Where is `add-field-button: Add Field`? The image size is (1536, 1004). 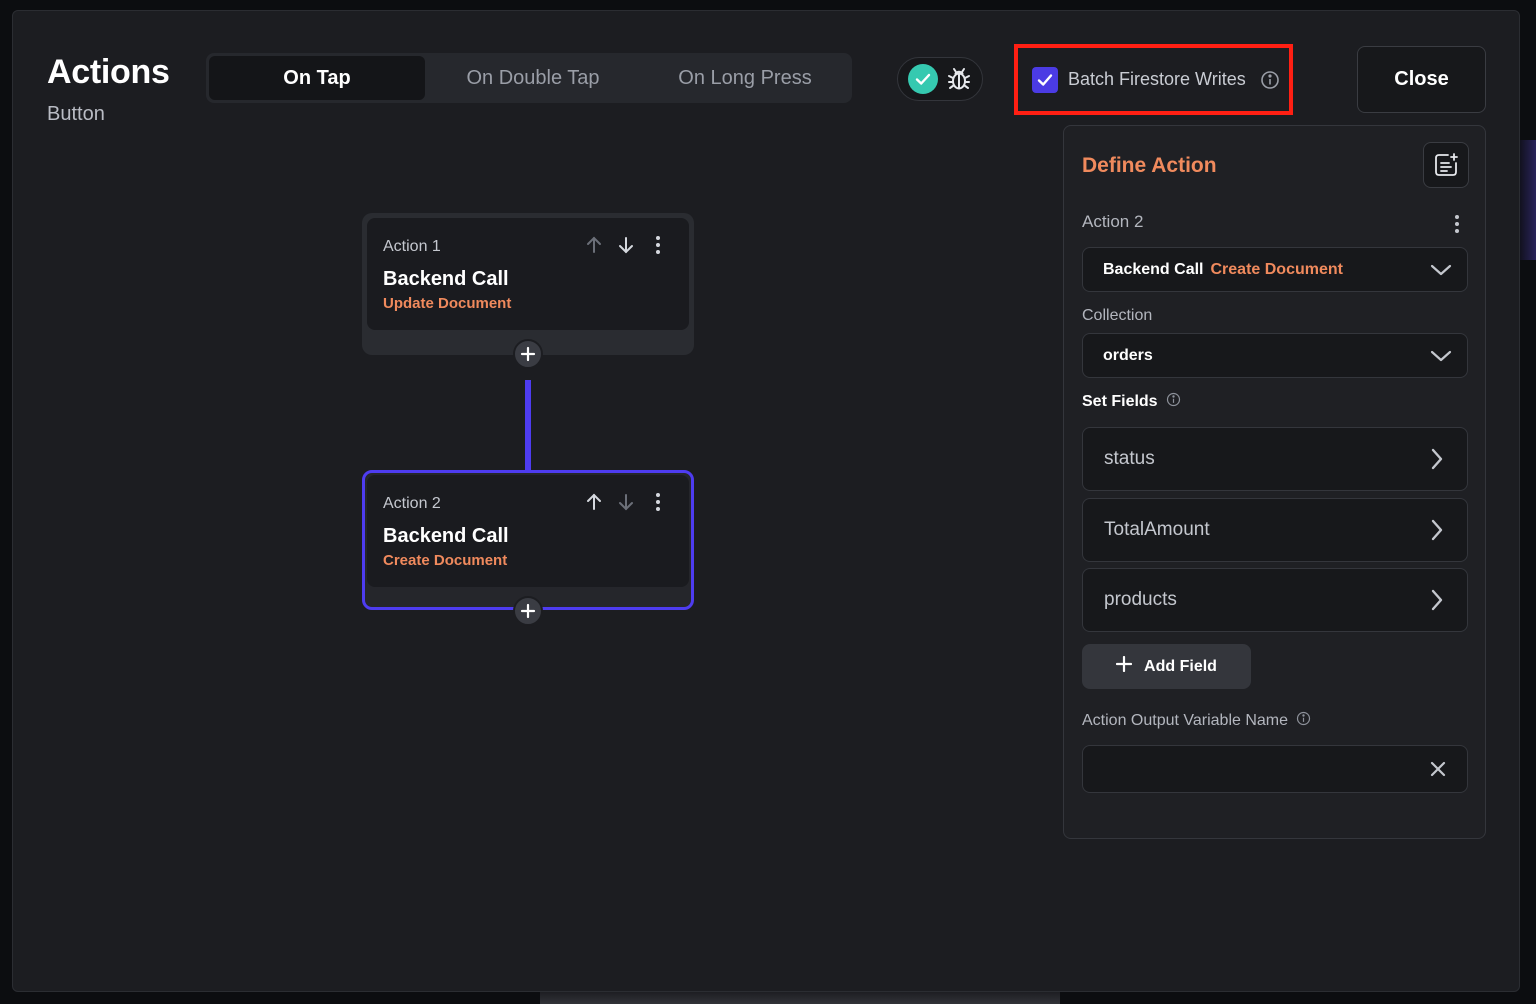
add-field-button: Add Field is located at coordinates (1166, 666).